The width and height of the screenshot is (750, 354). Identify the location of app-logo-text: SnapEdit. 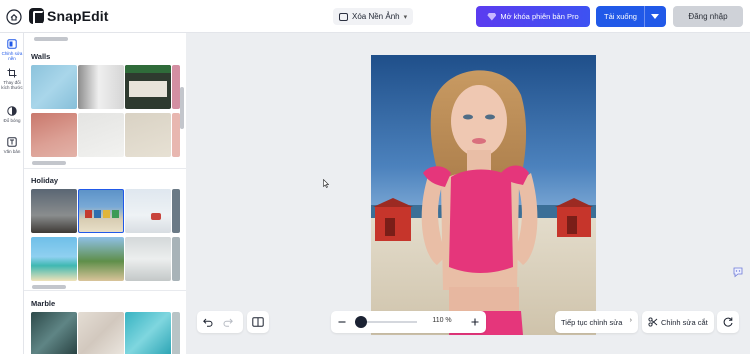
(78, 16).